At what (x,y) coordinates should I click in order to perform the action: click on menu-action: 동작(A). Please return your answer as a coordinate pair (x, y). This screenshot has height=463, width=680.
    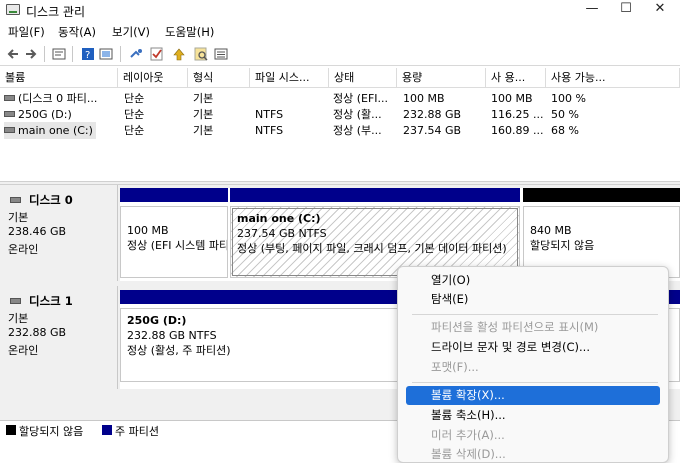
    Looking at the image, I should click on (77, 32).